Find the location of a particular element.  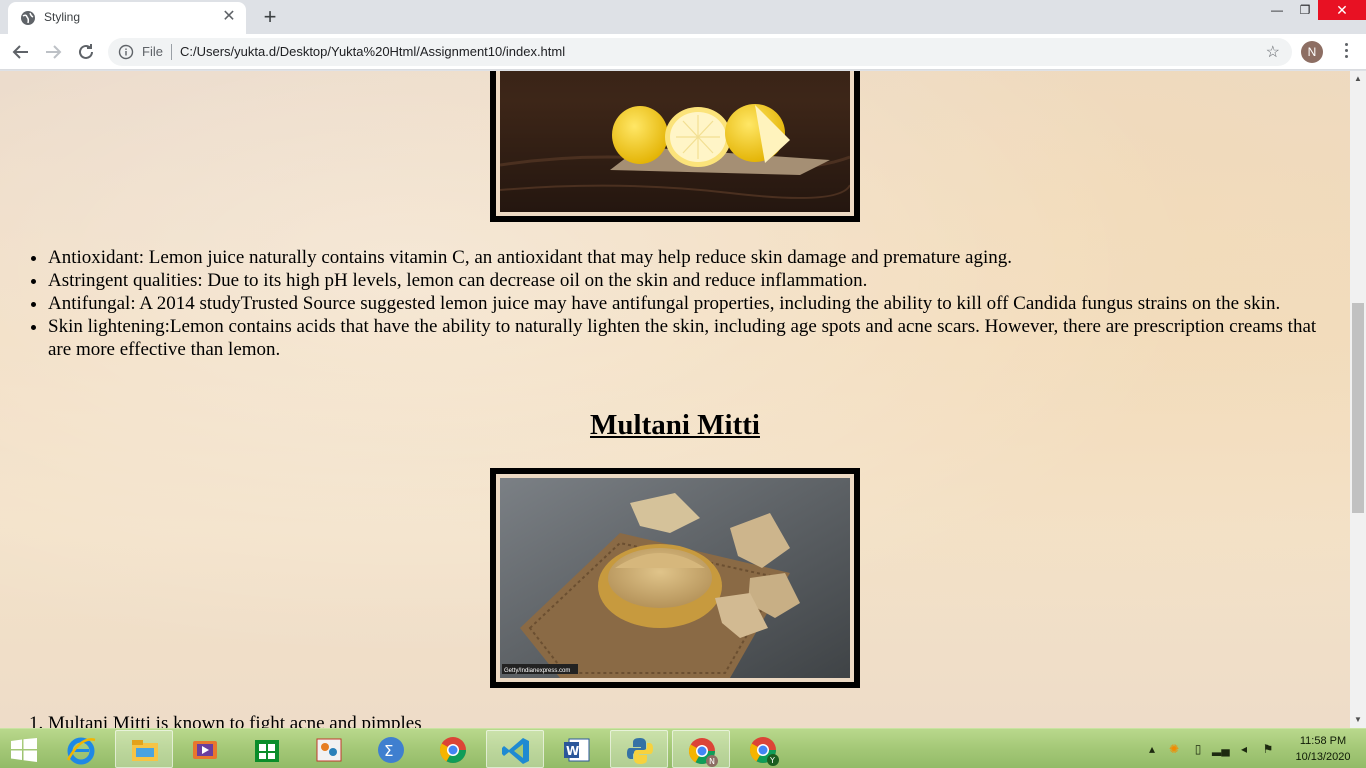

media-player-icon is located at coordinates (205, 749).